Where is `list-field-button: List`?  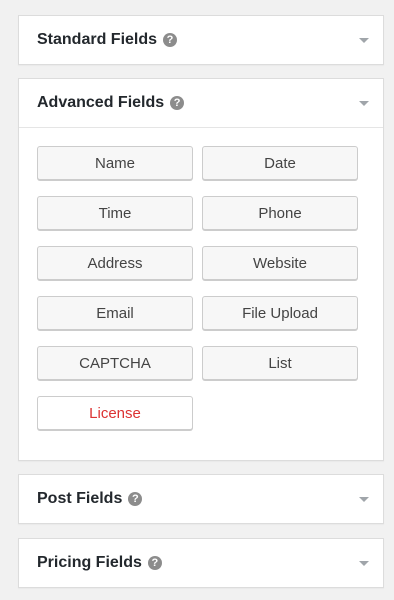
list-field-button: List is located at coordinates (280, 363).